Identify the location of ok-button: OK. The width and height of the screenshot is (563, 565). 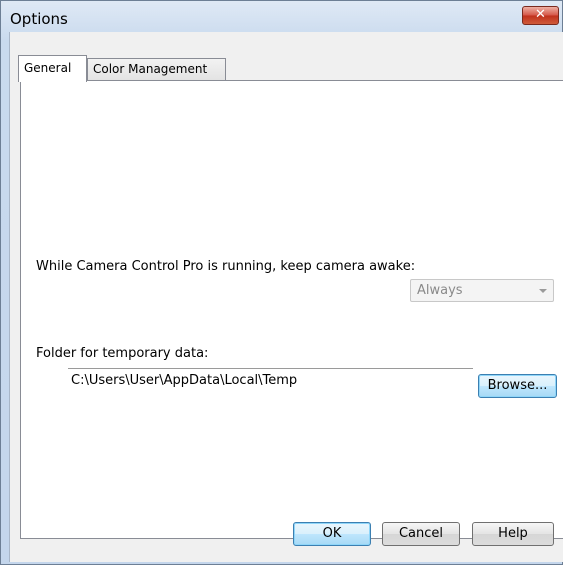
(332, 534).